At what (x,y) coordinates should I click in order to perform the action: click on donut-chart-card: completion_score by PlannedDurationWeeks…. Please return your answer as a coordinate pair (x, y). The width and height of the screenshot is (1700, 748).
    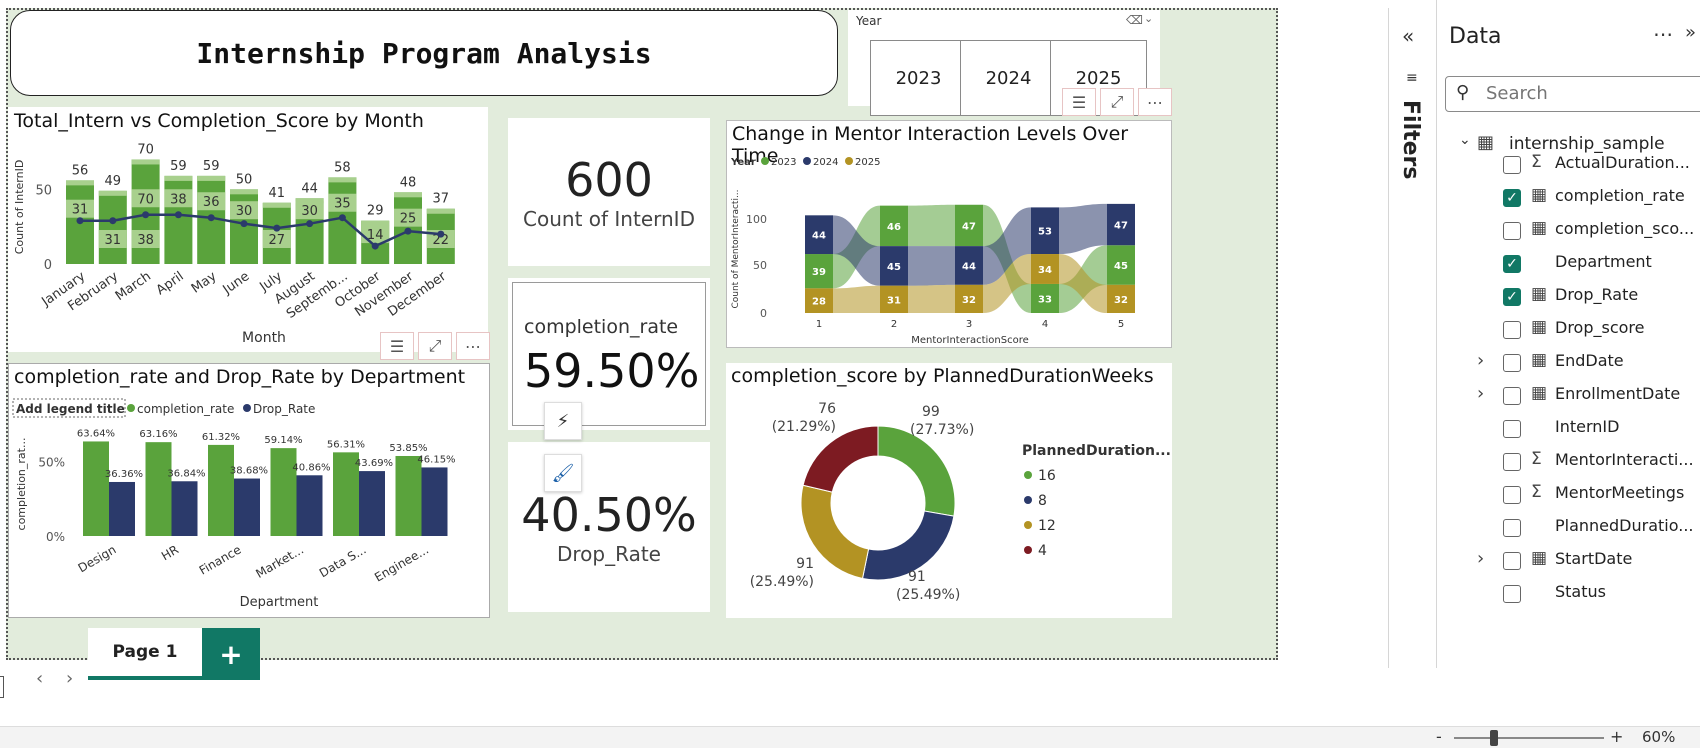
    Looking at the image, I should click on (949, 490).